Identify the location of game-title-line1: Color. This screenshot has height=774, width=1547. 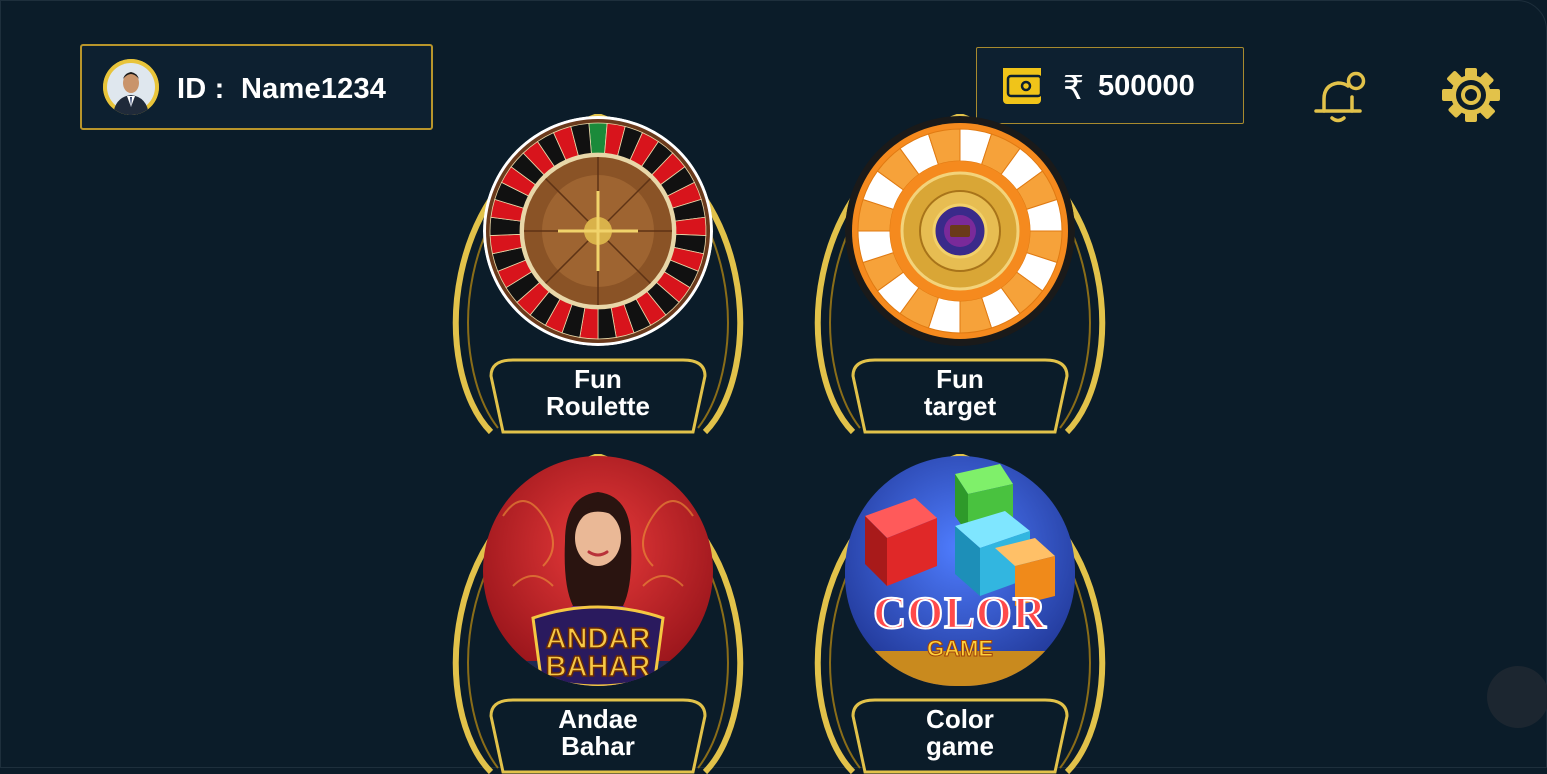
(960, 719).